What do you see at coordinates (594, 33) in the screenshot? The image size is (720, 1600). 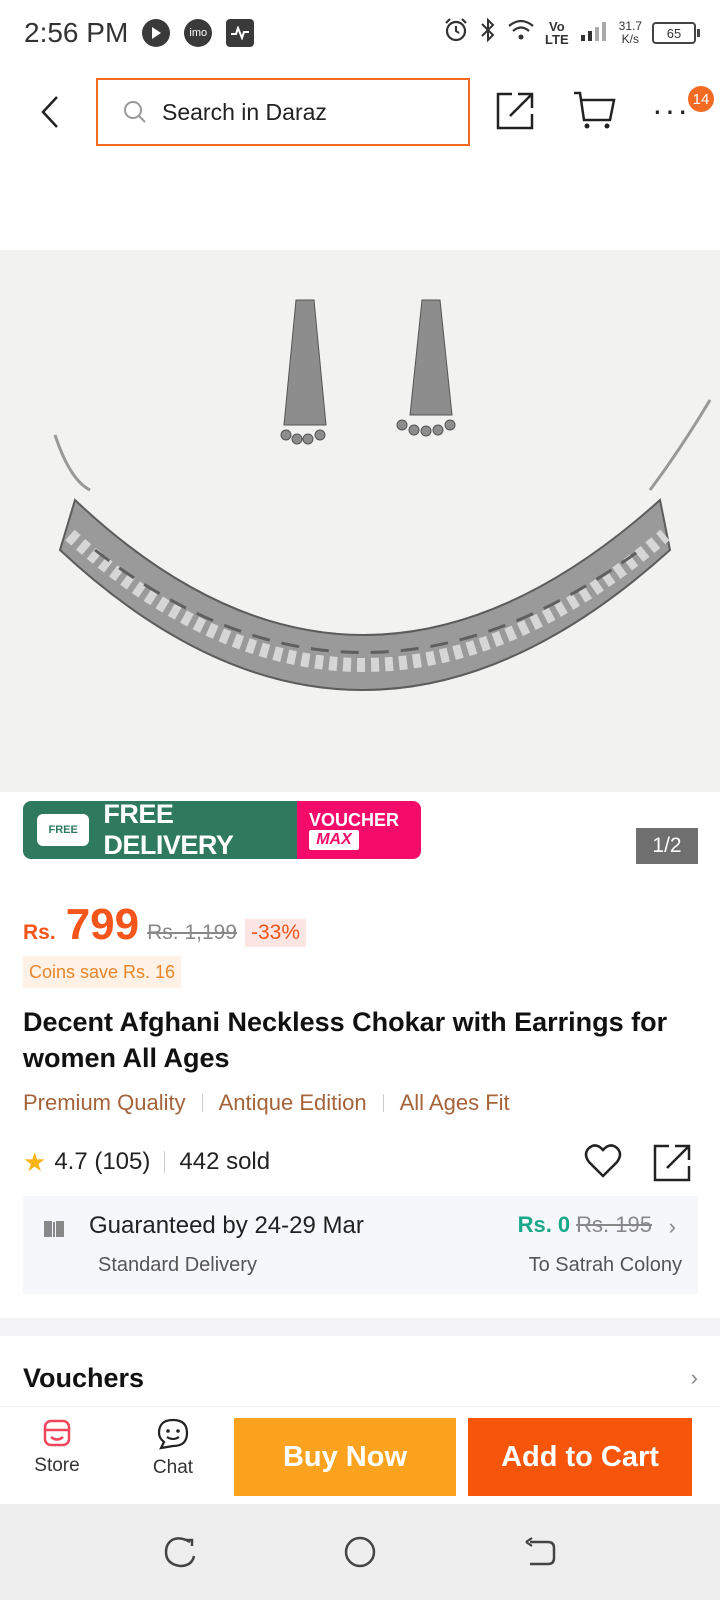 I see `signal-icon` at bounding box center [594, 33].